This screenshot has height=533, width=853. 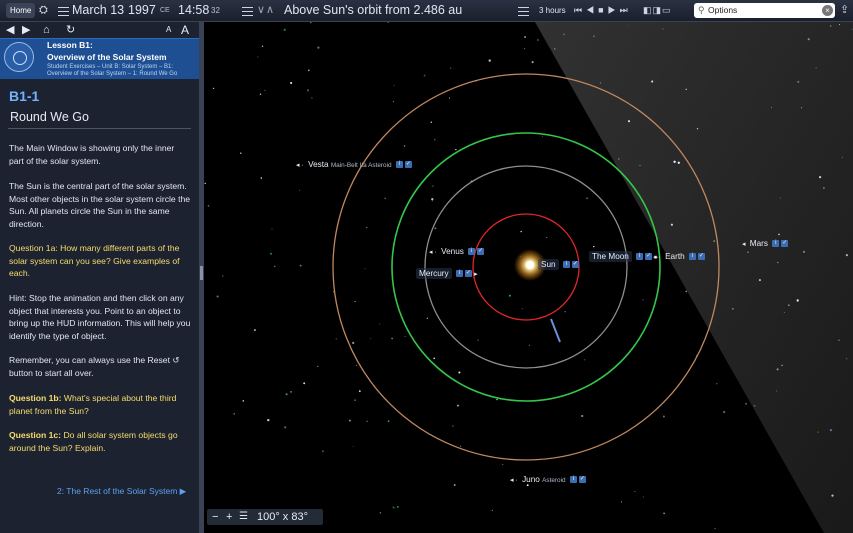 I want to click on time-rate-field: 3 hours, so click(x=552, y=10).